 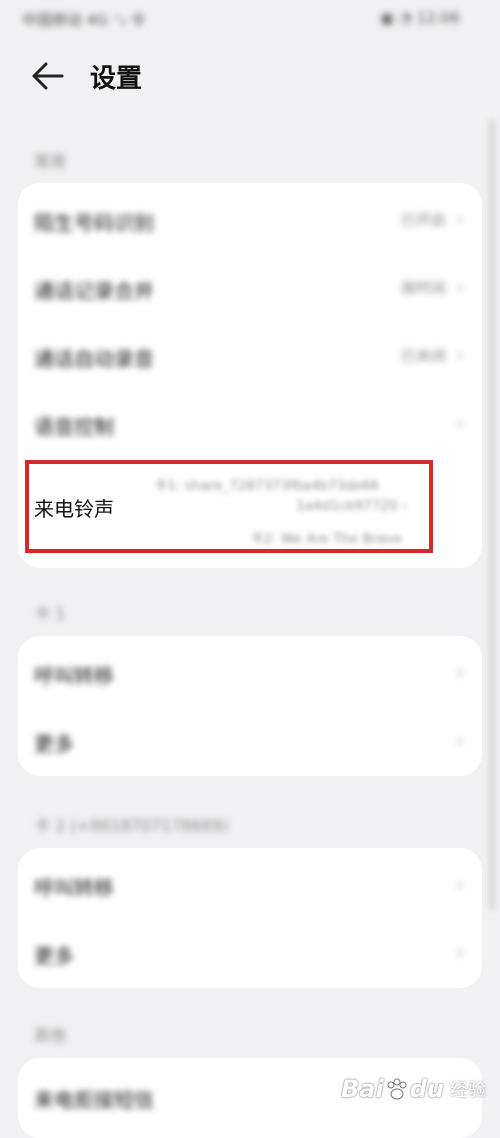 I want to click on watermark-logo: Bai du, so click(x=392, y=1089).